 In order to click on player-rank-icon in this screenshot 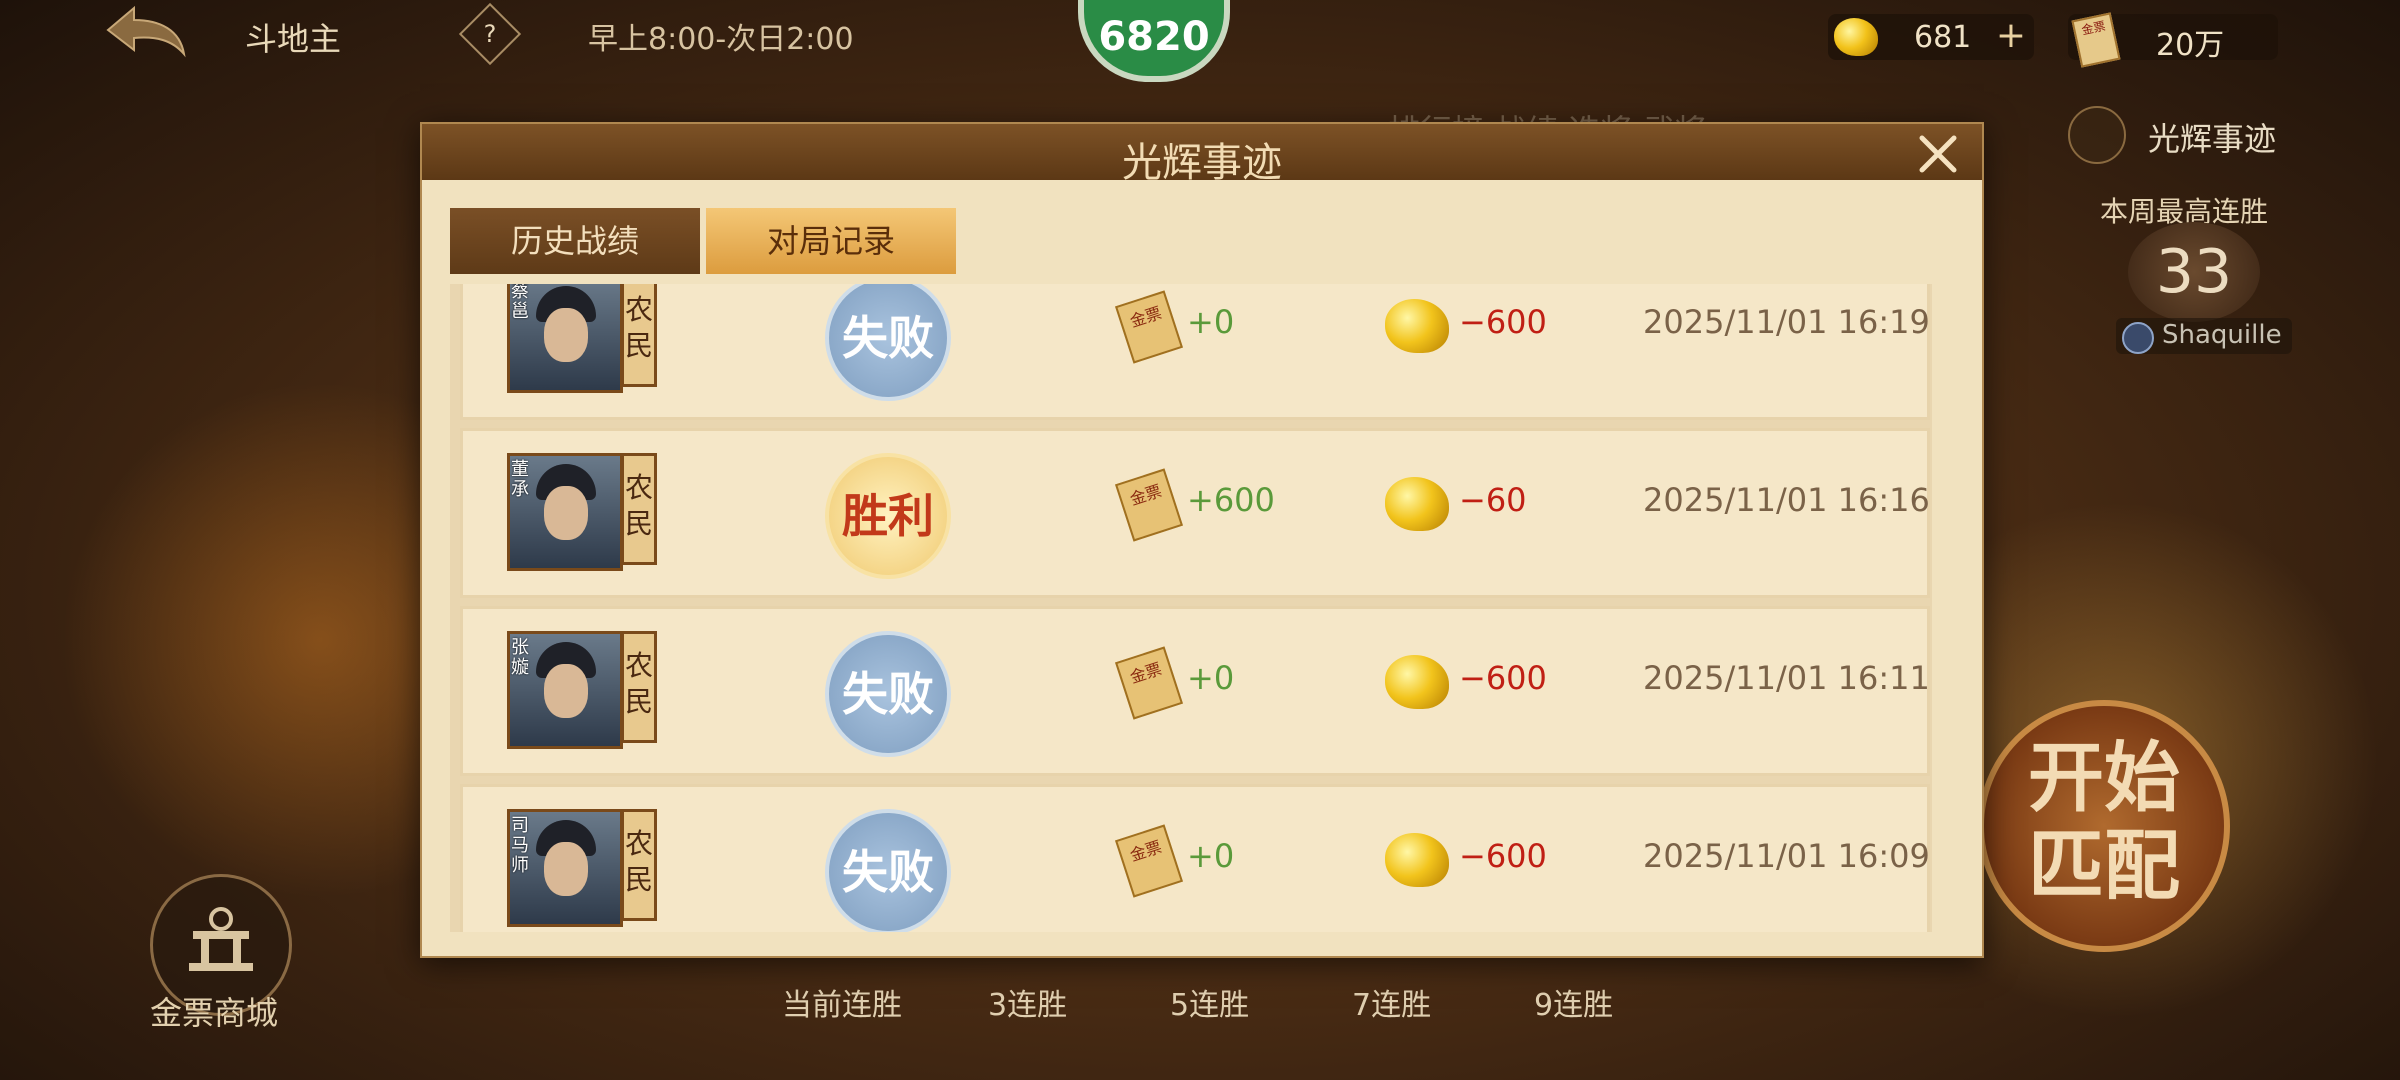, I will do `click(2138, 338)`.